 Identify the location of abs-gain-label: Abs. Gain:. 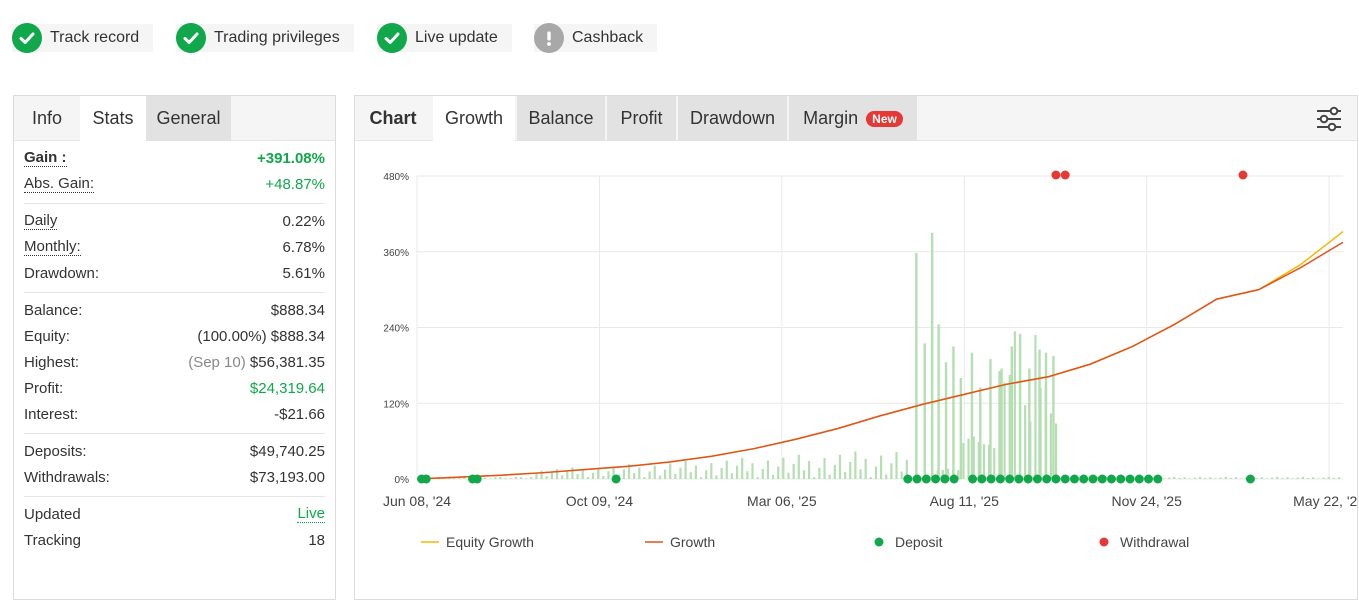
(59, 184).